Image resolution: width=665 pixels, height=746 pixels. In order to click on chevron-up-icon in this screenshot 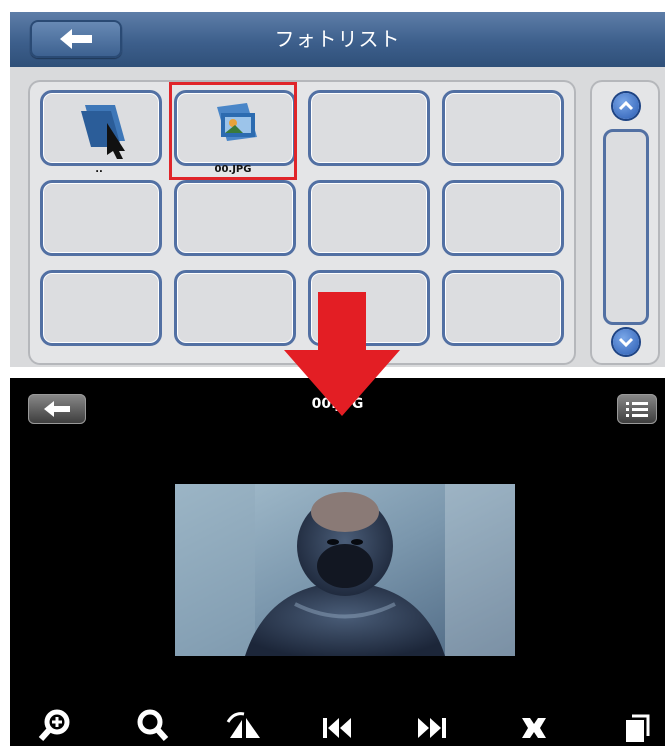, I will do `click(626, 105)`.